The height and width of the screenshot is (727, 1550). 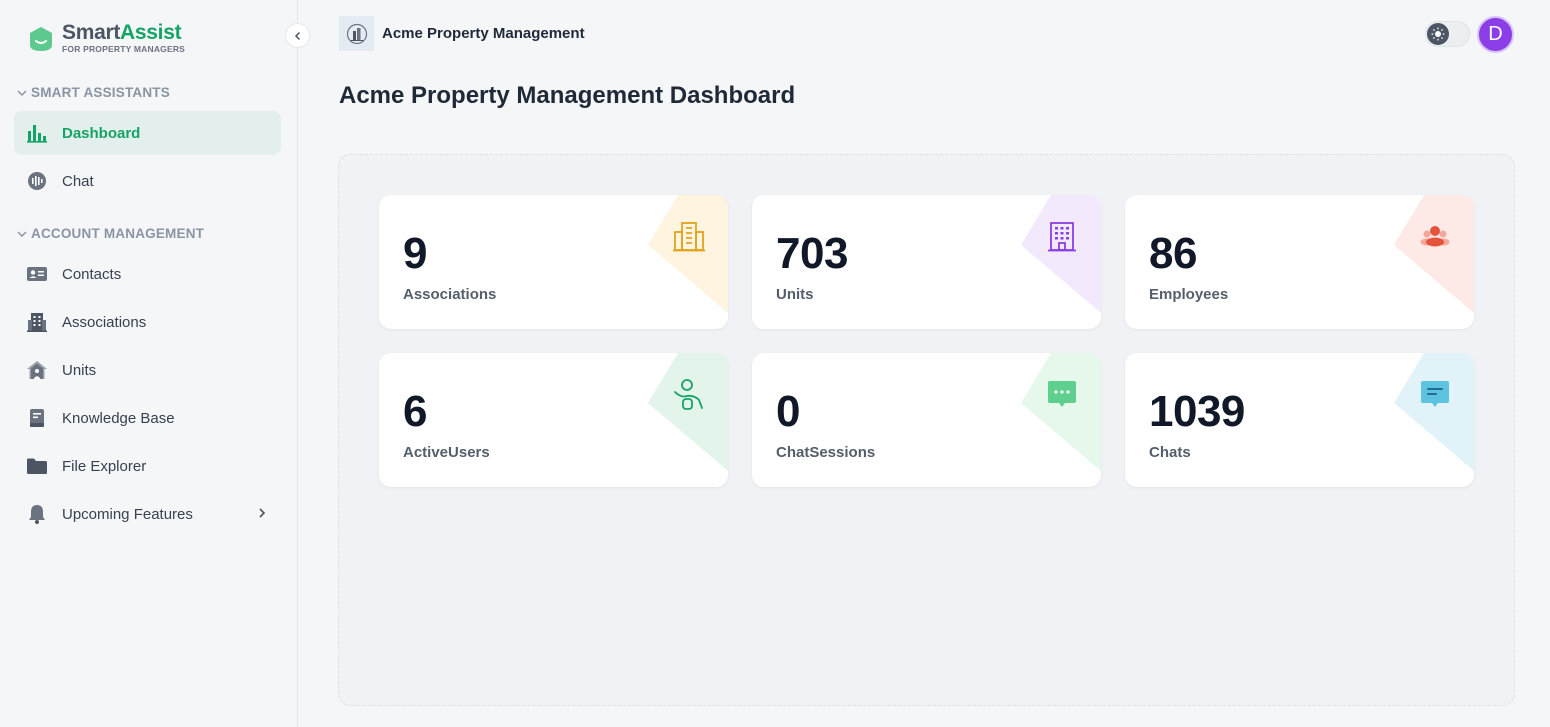 I want to click on stat-value: 6, so click(x=415, y=411).